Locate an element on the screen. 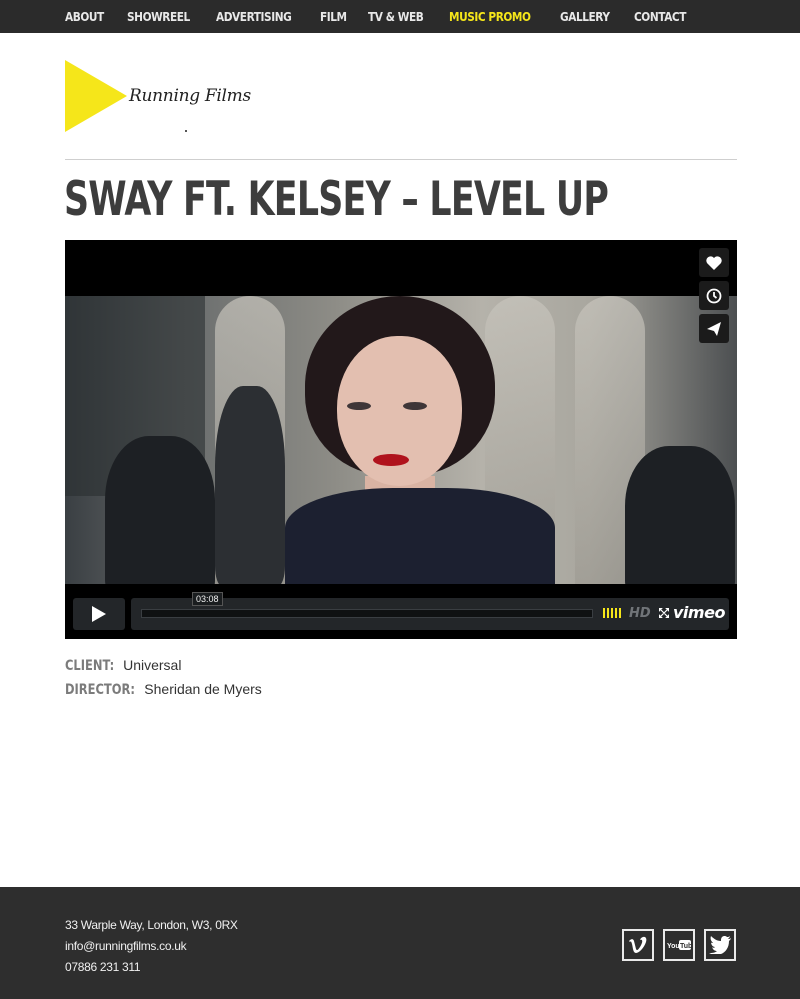 This screenshot has width=800, height=999. fullscreen-icon is located at coordinates (664, 613).